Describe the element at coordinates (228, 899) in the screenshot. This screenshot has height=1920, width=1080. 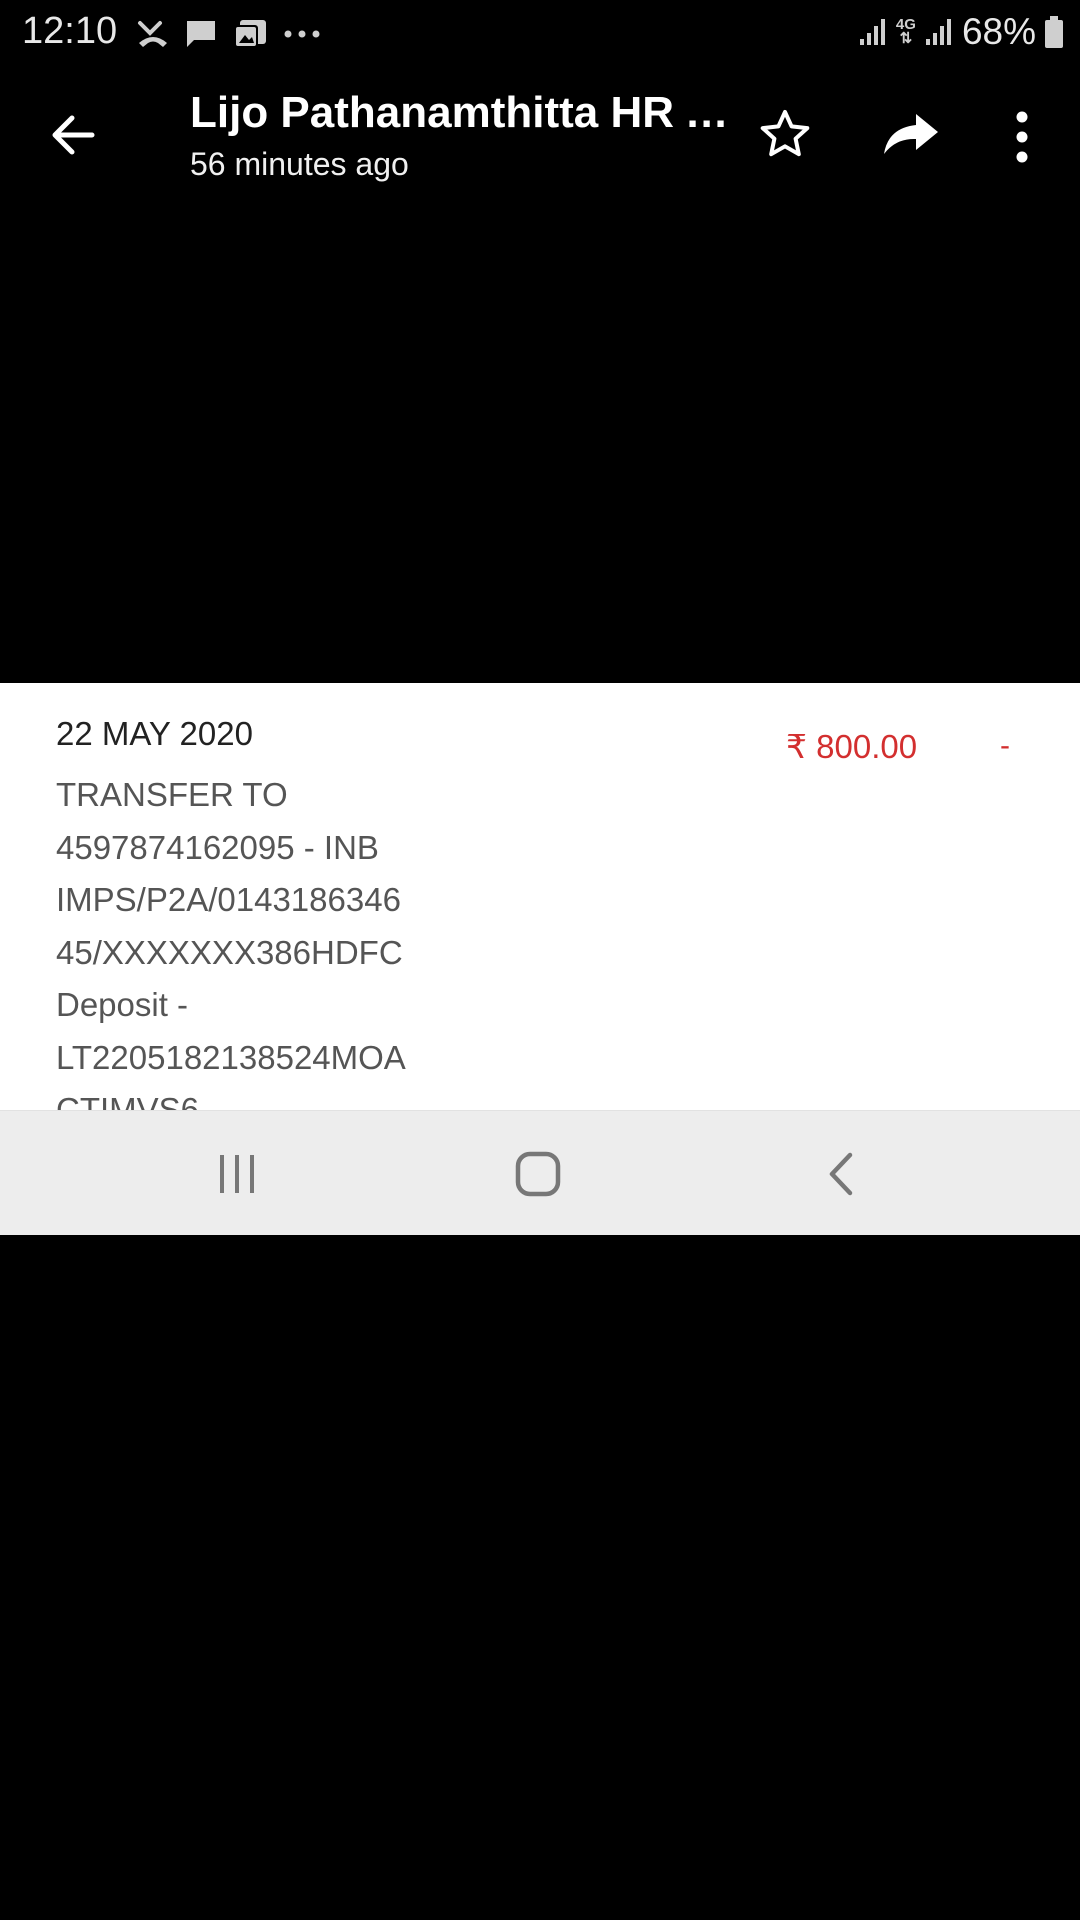
I see `description-line: IMPS/P2A/0143186346` at that location.